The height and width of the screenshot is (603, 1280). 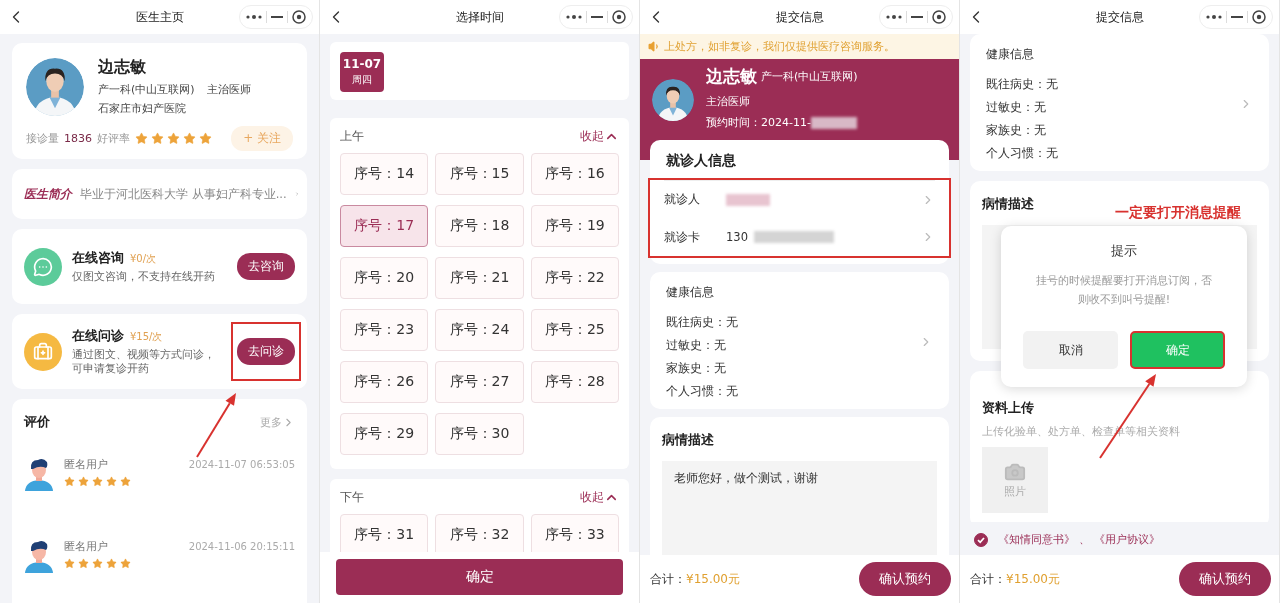 I want to click on number-slot: 序号：16, so click(x=574, y=174).